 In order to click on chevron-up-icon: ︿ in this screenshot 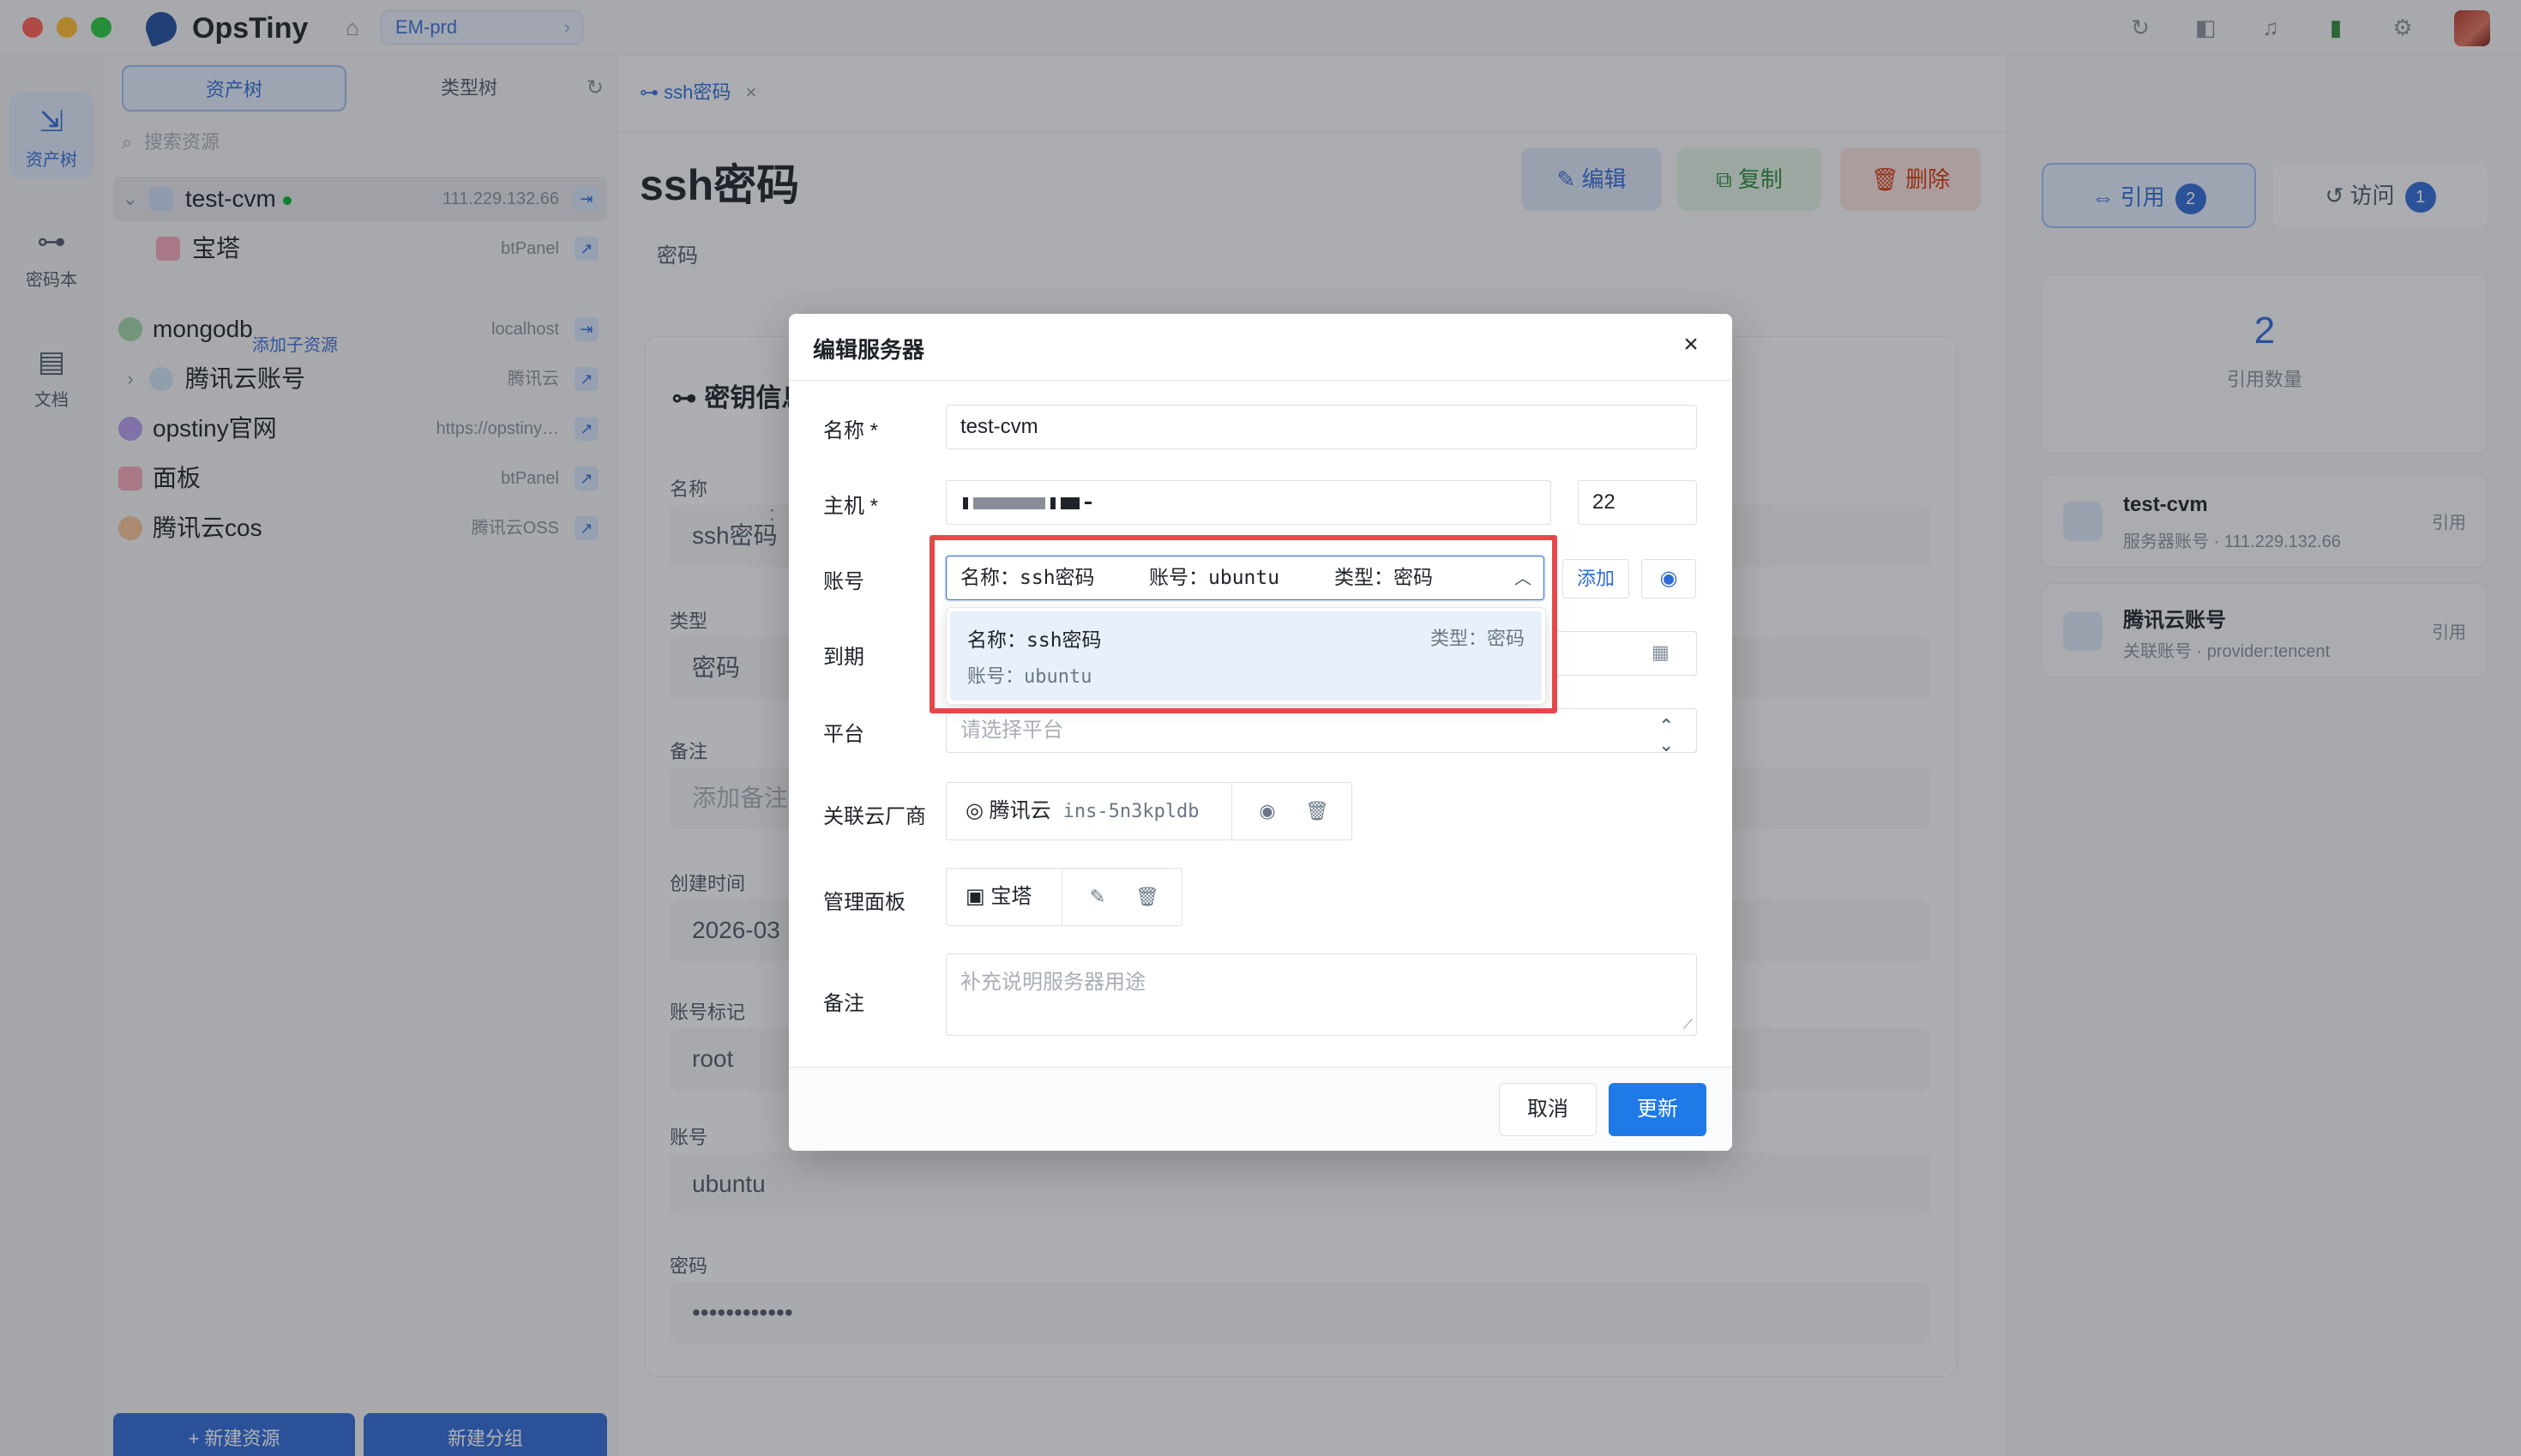, I will do `click(1522, 578)`.